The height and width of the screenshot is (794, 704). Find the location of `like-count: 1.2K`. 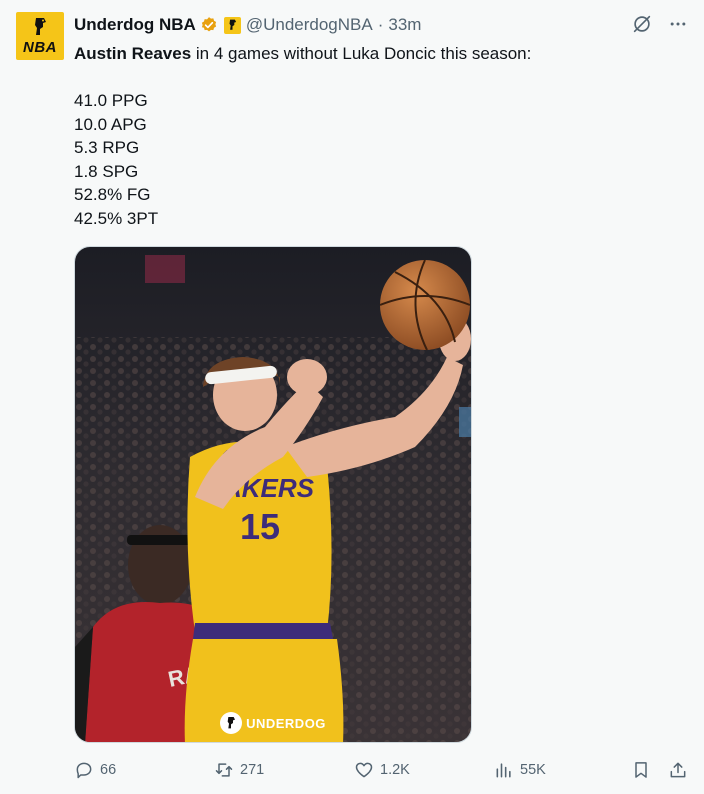

like-count: 1.2K is located at coordinates (395, 770).